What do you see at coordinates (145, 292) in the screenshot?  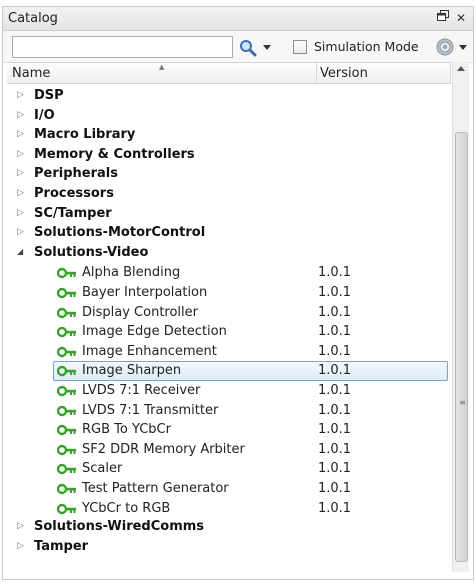 I see `ip-core-name: Bayer Interpolation` at bounding box center [145, 292].